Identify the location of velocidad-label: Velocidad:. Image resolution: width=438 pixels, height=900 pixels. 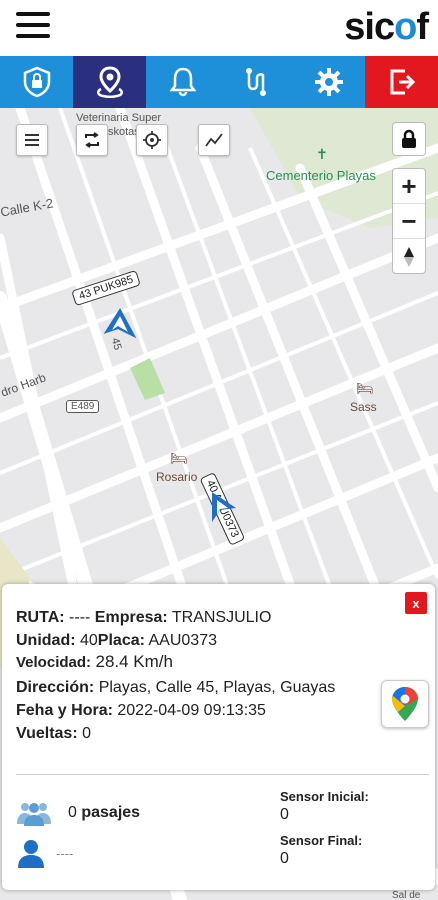
(54, 662).